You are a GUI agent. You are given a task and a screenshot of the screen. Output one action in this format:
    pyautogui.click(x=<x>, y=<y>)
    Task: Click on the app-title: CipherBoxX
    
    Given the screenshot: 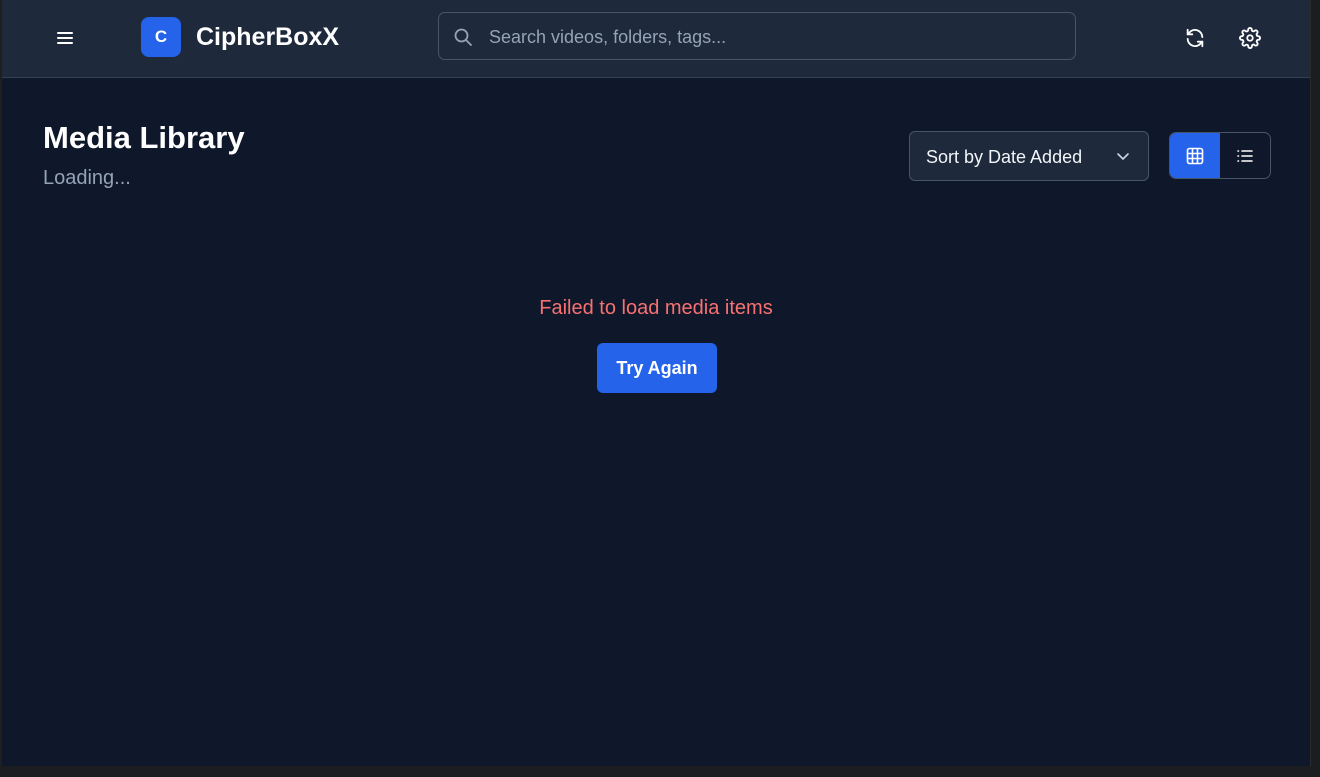 What is the action you would take?
    pyautogui.click(x=268, y=37)
    